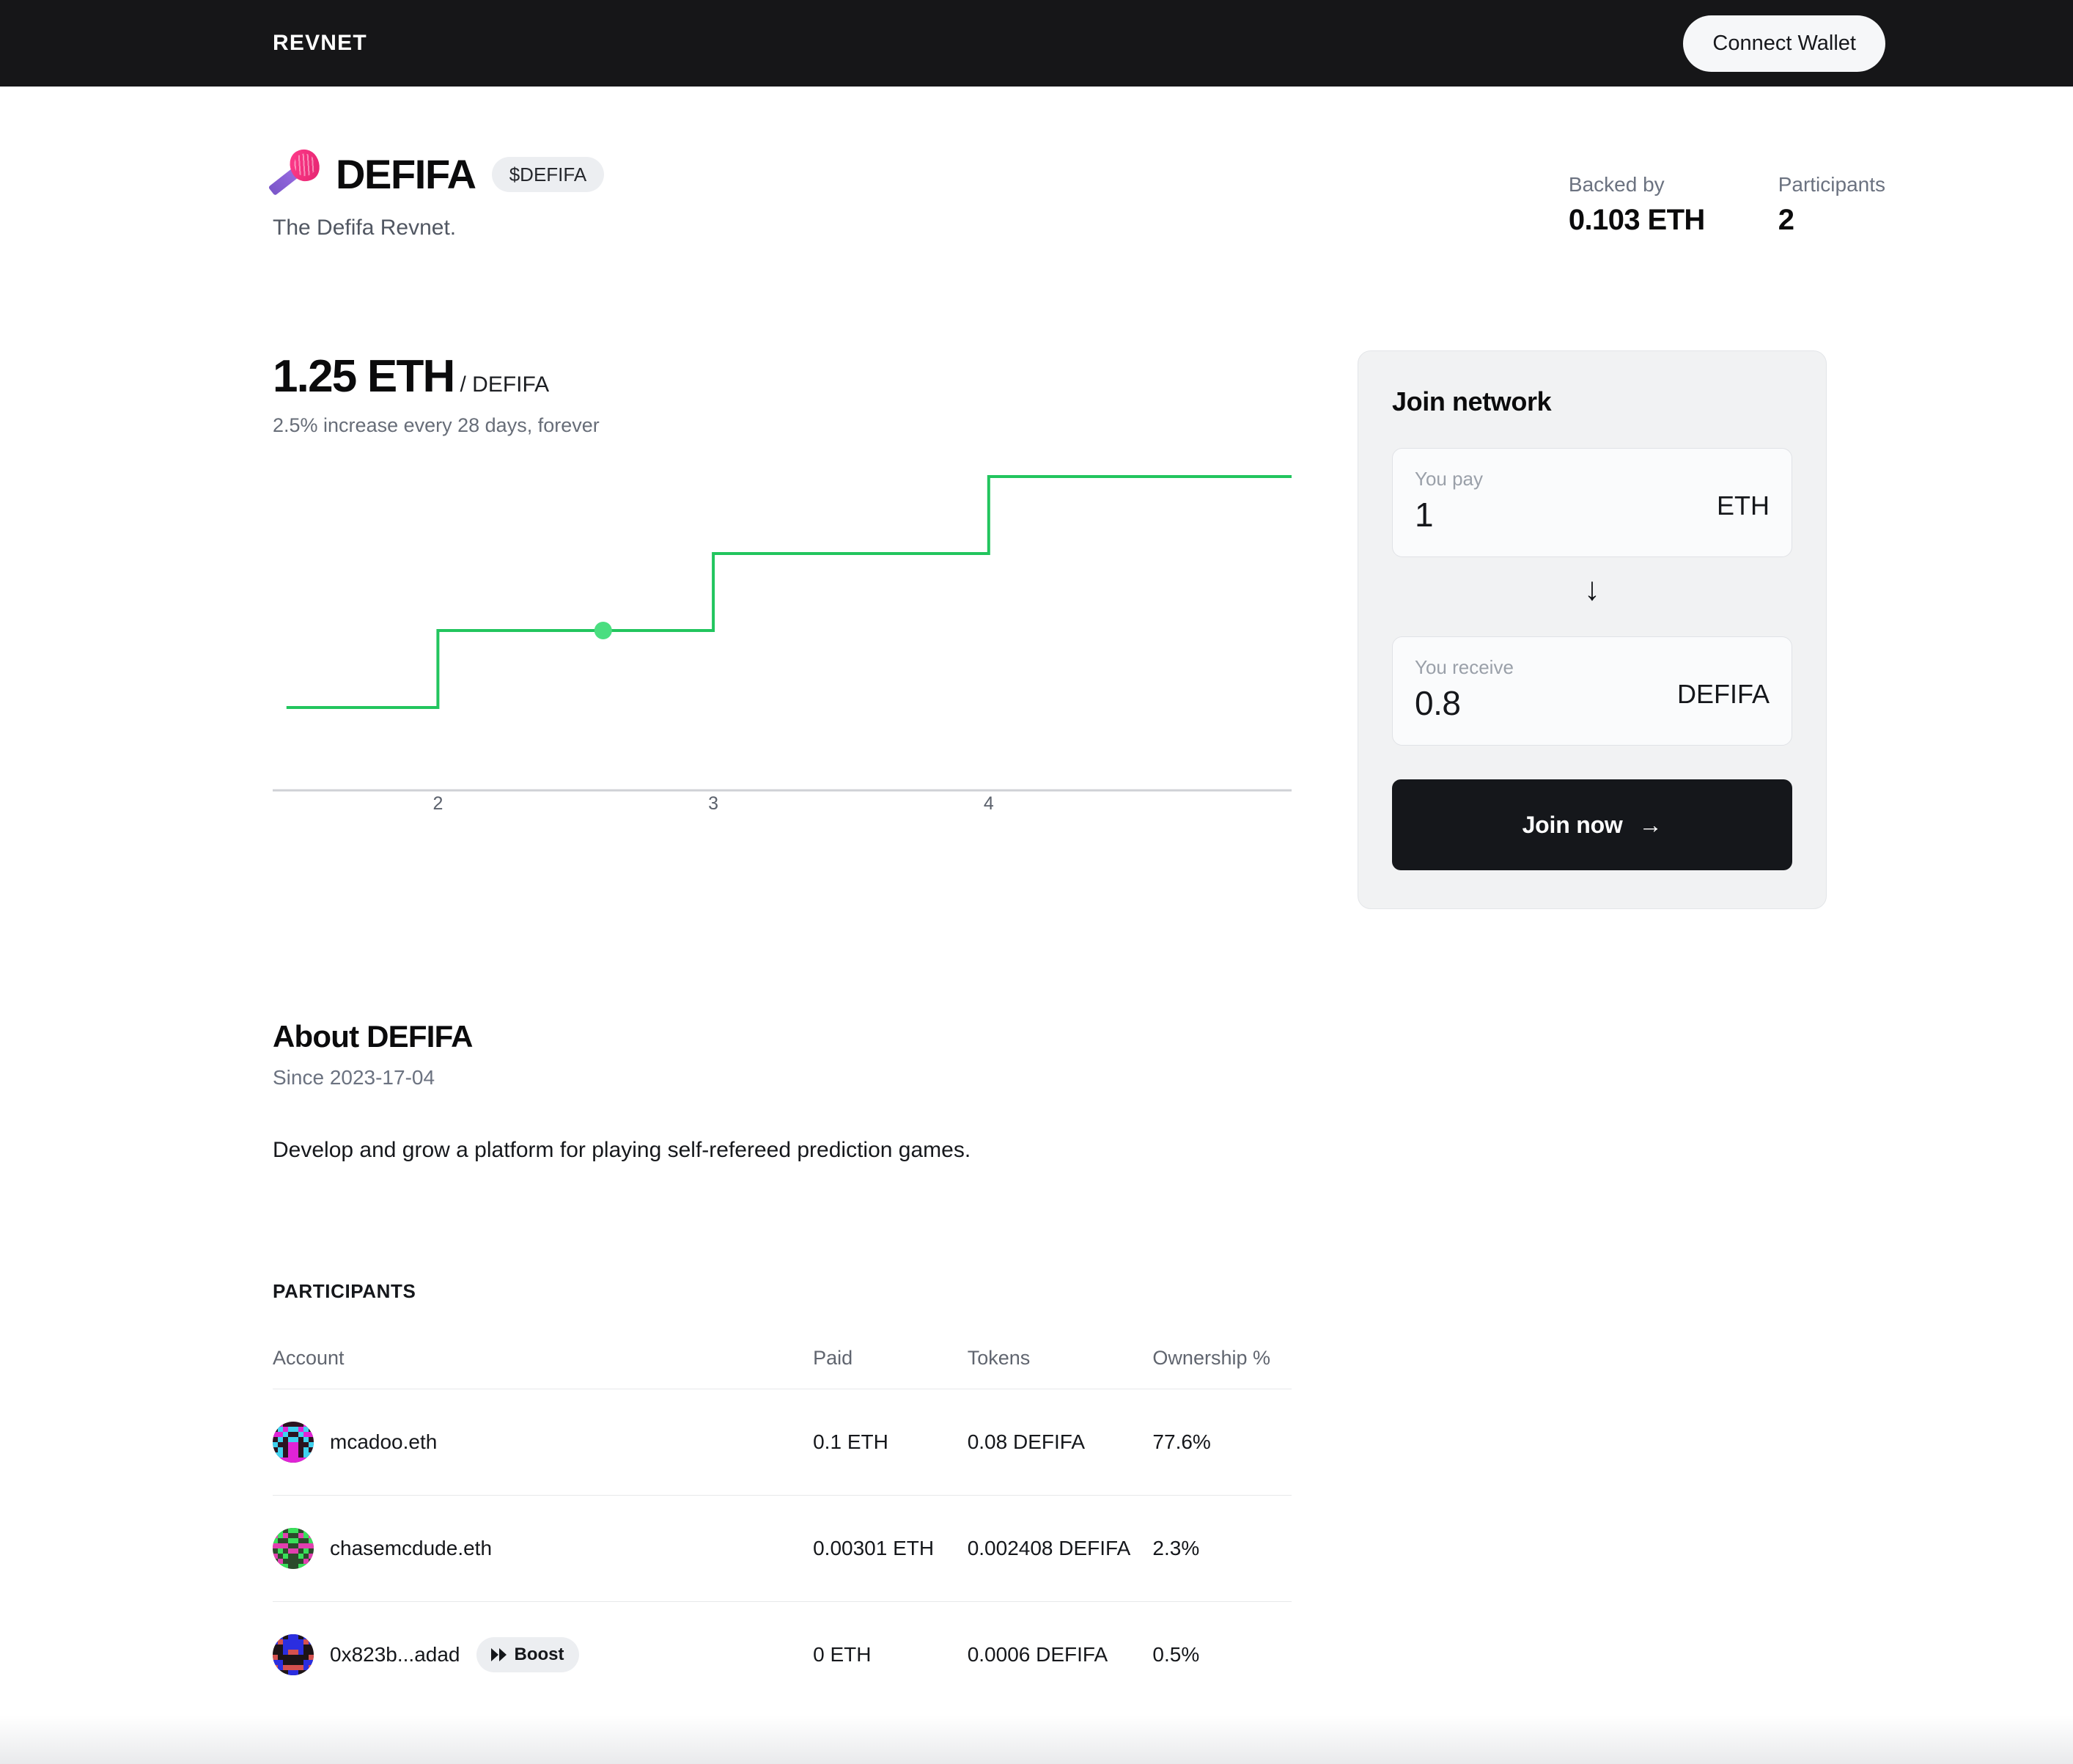 The width and height of the screenshot is (2073, 1764). I want to click on join-column: Join network You pay ETH ↓ You receive, so click(1592, 629).